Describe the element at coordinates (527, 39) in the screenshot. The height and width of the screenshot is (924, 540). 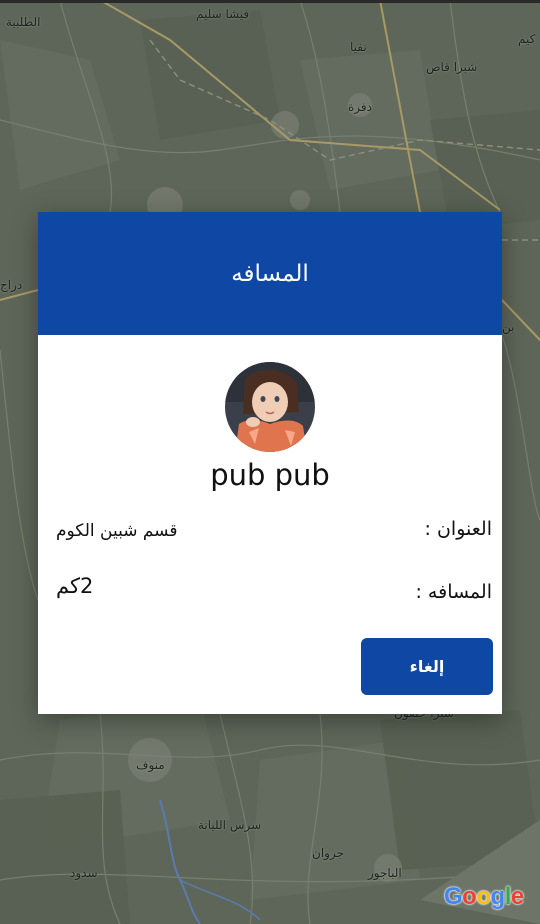
I see `map-label: كيم` at that location.